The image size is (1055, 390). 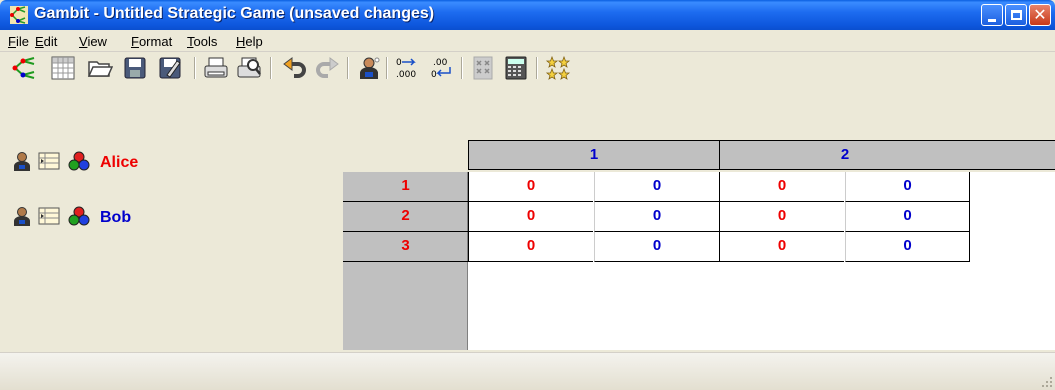 I want to click on maximize-button, so click(x=1016, y=15).